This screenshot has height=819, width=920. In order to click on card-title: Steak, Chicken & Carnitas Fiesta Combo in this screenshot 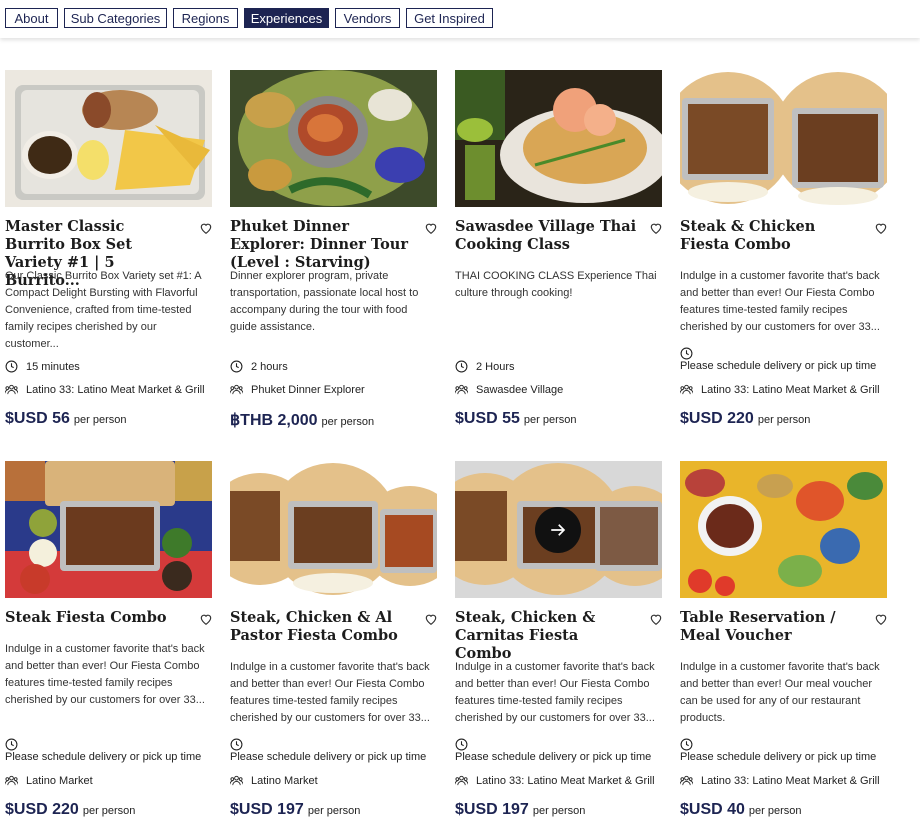, I will do `click(546, 636)`.